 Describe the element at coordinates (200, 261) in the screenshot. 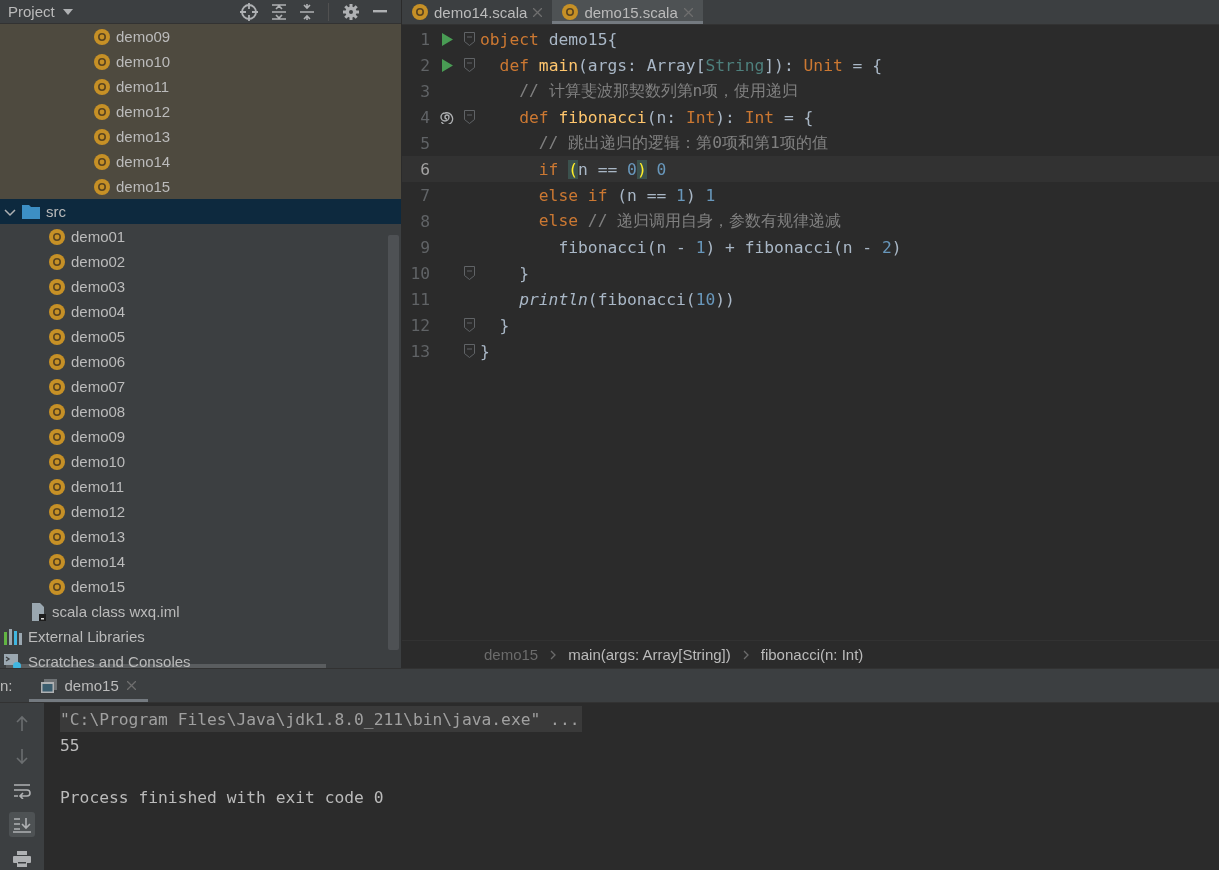

I see `tree-item: demo02` at that location.